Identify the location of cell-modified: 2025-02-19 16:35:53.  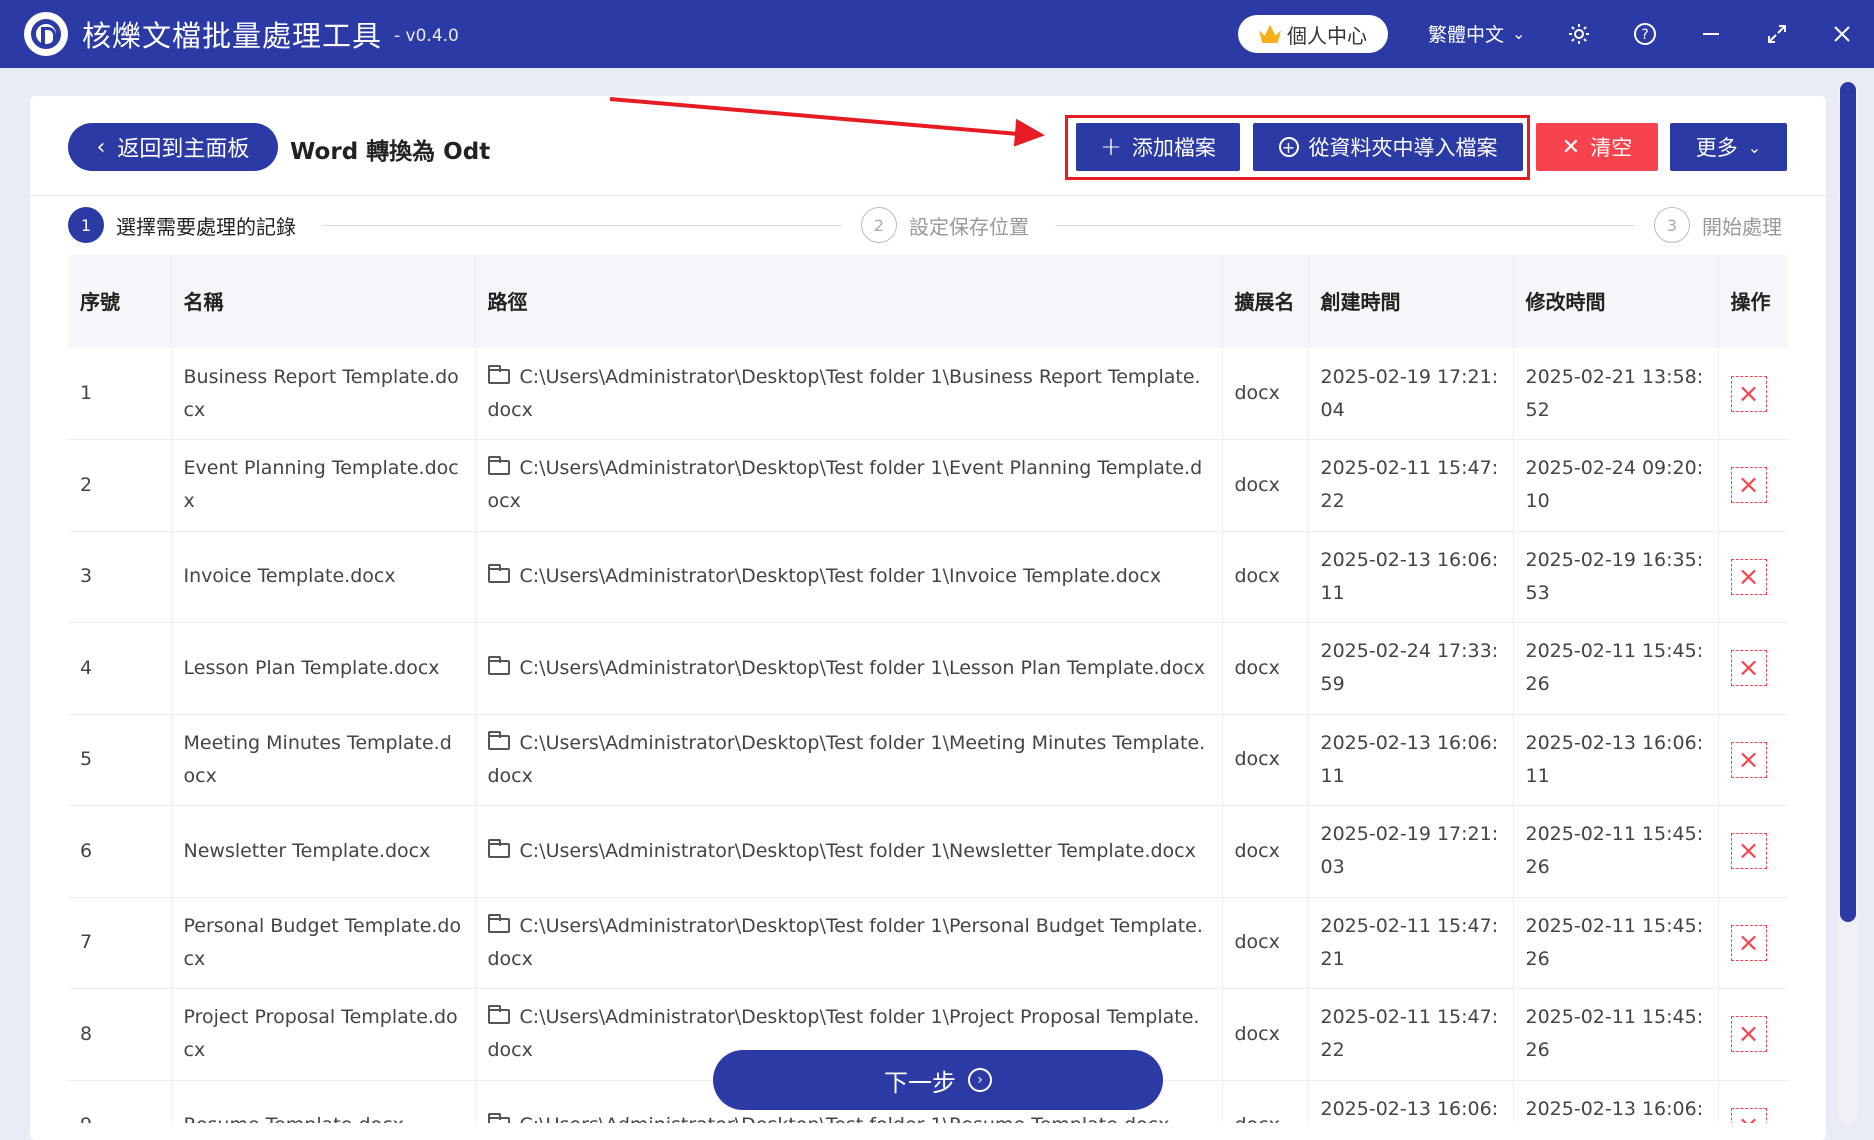
(1616, 577).